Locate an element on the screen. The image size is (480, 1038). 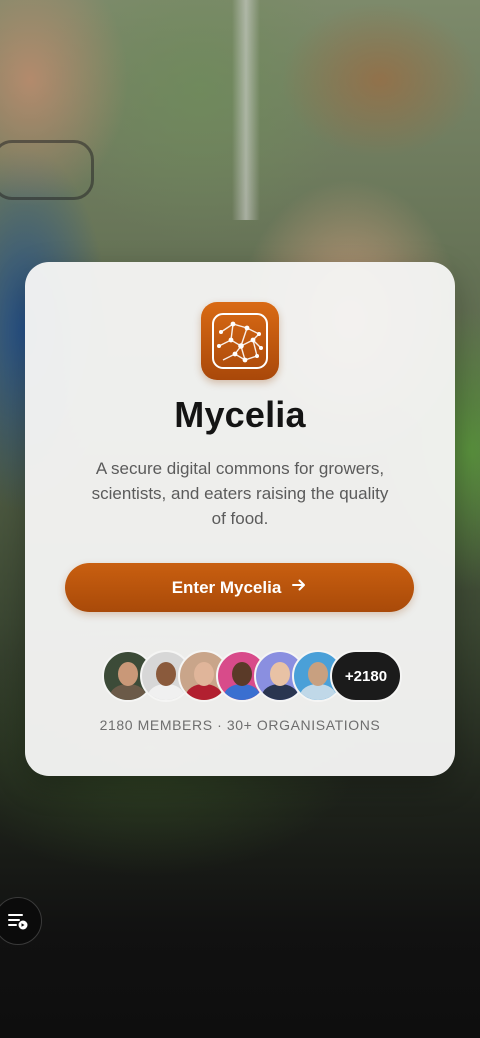
enter-button-label: Enter Mycelia is located at coordinates (226, 587).